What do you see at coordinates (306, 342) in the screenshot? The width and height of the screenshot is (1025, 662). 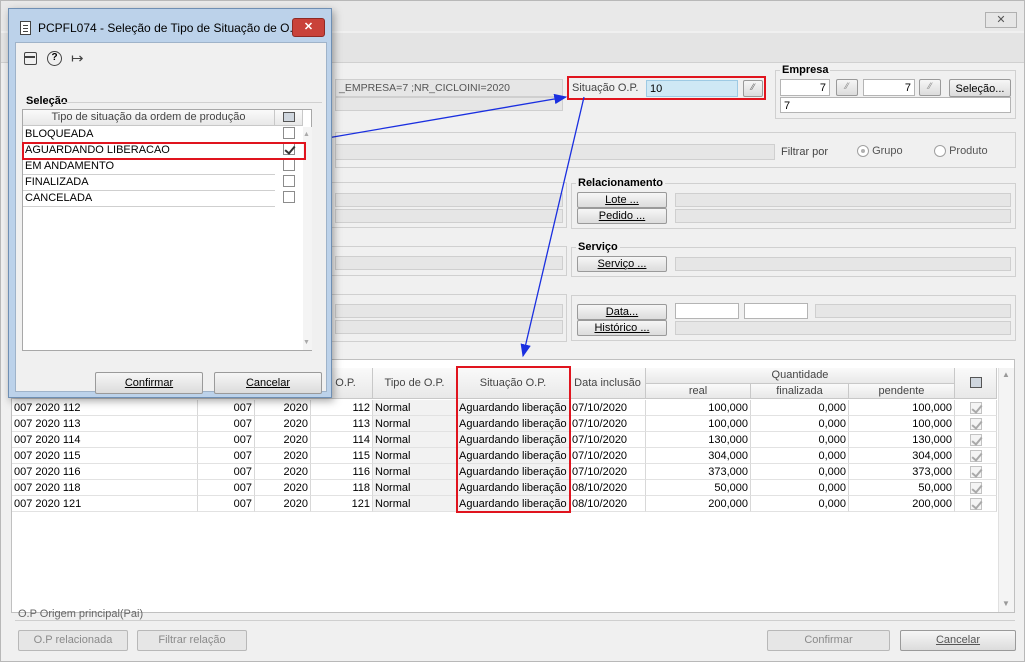 I see `scroll-down-icon: ▼` at bounding box center [306, 342].